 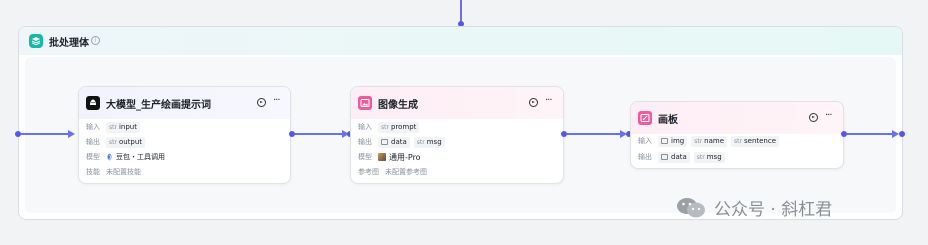 I want to click on model-value: 豆包・工具调用, so click(x=140, y=157).